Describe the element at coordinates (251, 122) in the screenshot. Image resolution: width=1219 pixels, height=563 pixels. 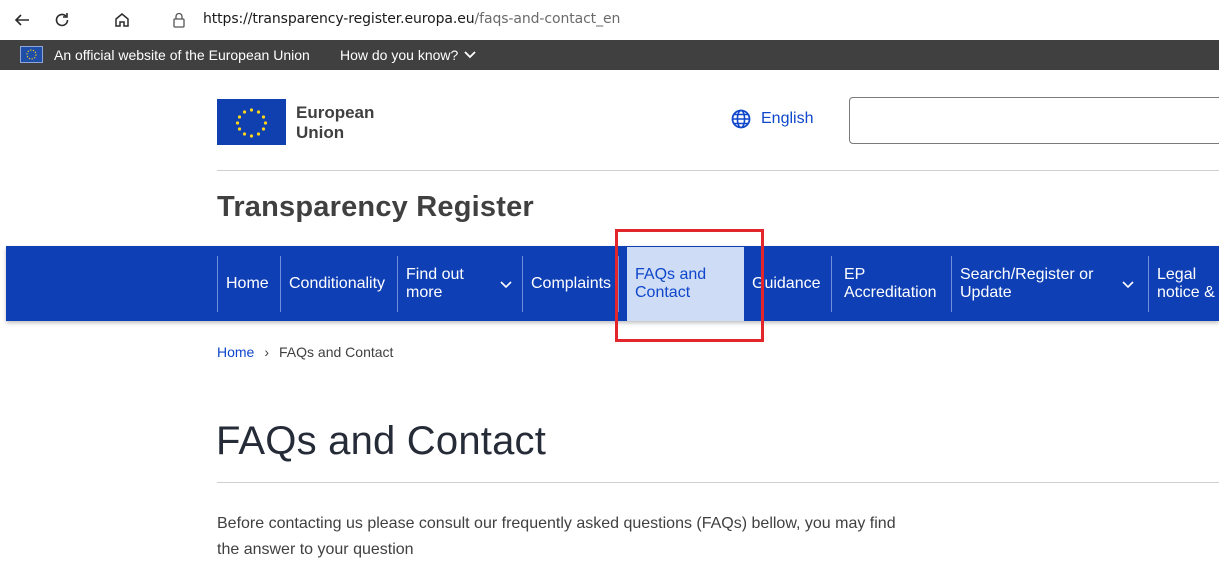
I see `eu-logo` at that location.